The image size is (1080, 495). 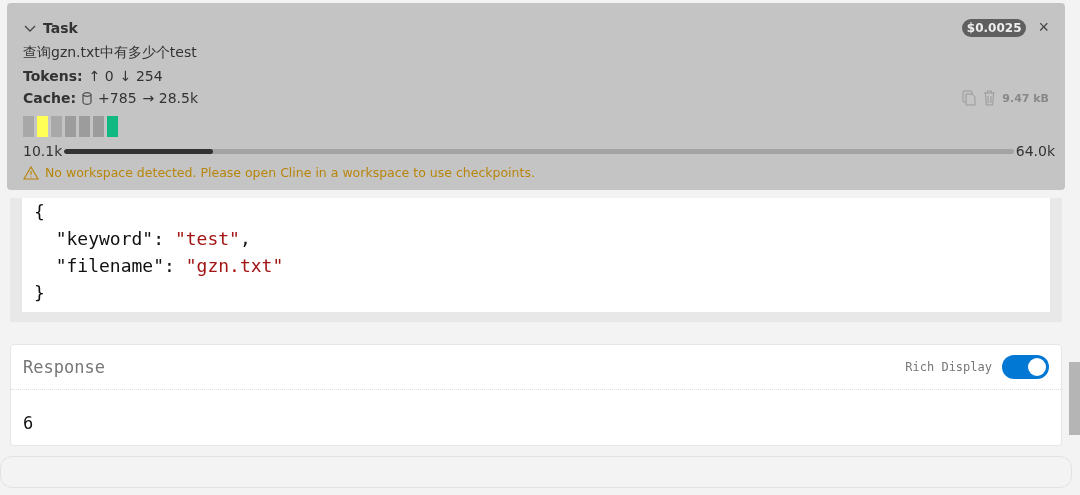 What do you see at coordinates (110, 53) in the screenshot?
I see `task-prompt: 查询gzn.txt中有多少个test` at bounding box center [110, 53].